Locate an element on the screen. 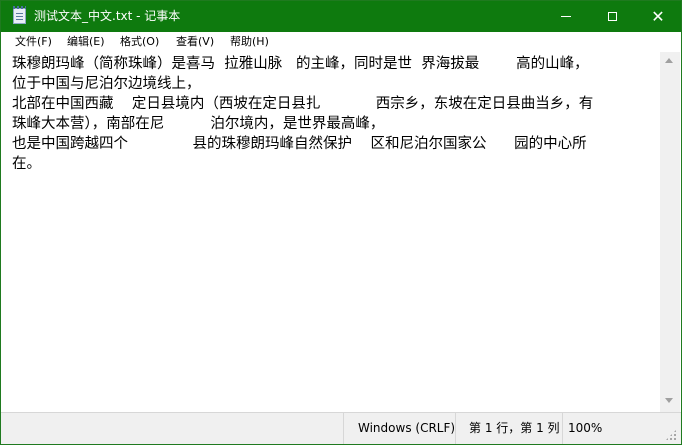 Image resolution: width=682 pixels, height=445 pixels. text-line: 北部在中国西藏 定日县境内（西坡在定日县扎 西宗乡，东坡在定日县曲当乡，有 is located at coordinates (303, 104).